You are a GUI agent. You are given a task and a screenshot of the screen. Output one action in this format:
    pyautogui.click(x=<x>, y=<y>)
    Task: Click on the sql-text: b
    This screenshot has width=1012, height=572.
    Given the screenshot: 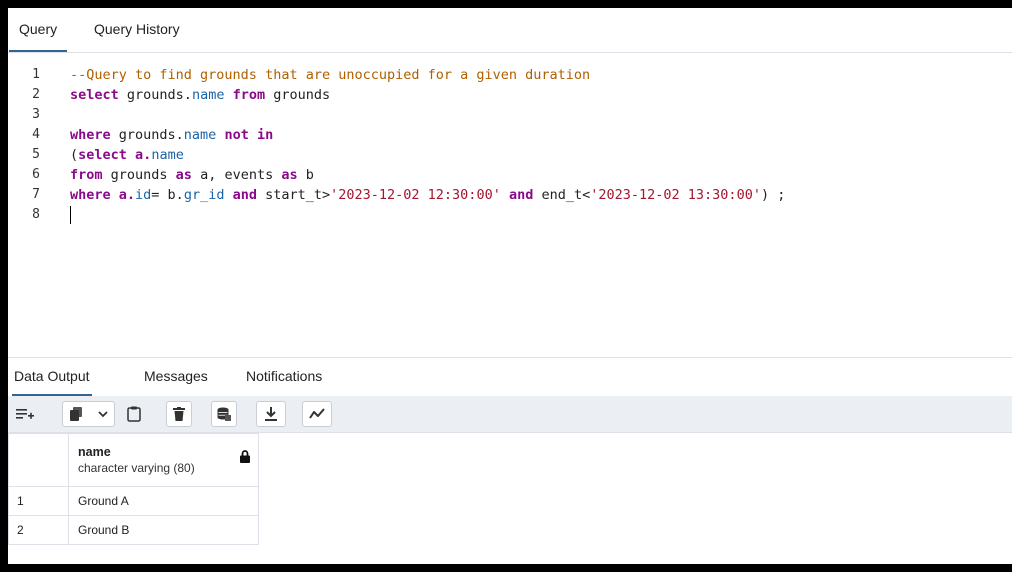 What is the action you would take?
    pyautogui.click(x=305, y=175)
    